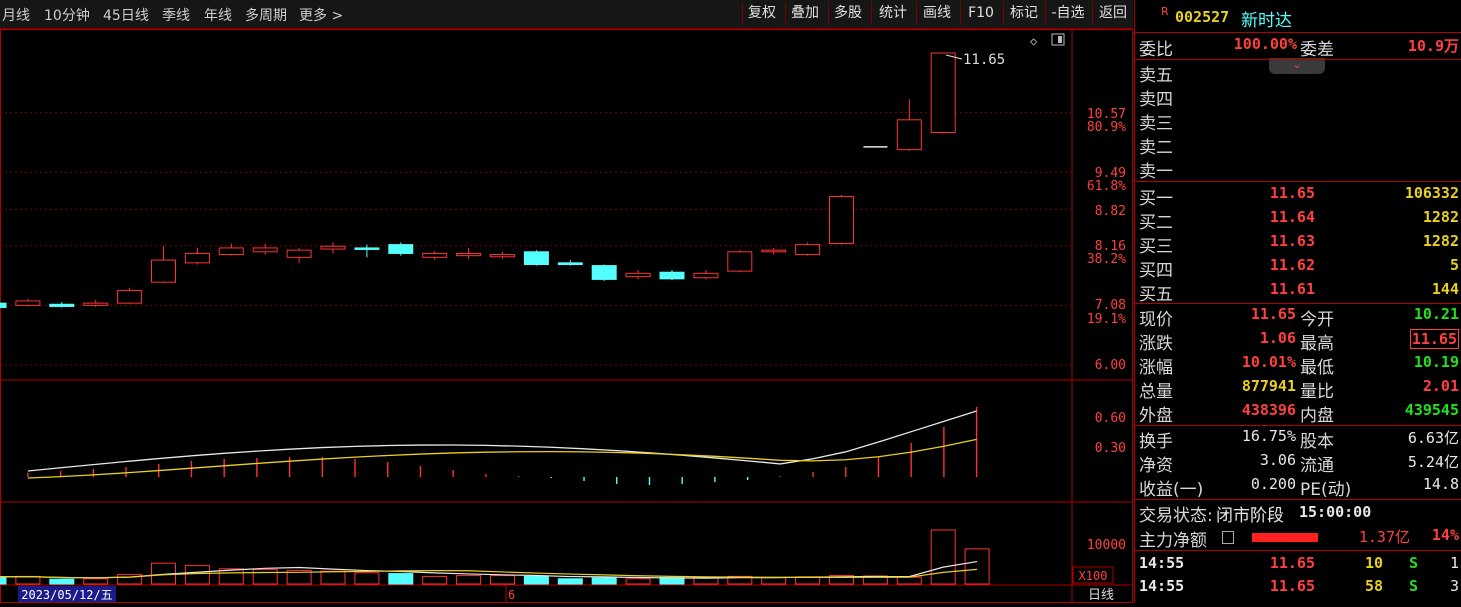 This screenshot has width=1461, height=607. Describe the element at coordinates (1156, 466) in the screenshot. I see `net-asset-label: 净资` at that location.